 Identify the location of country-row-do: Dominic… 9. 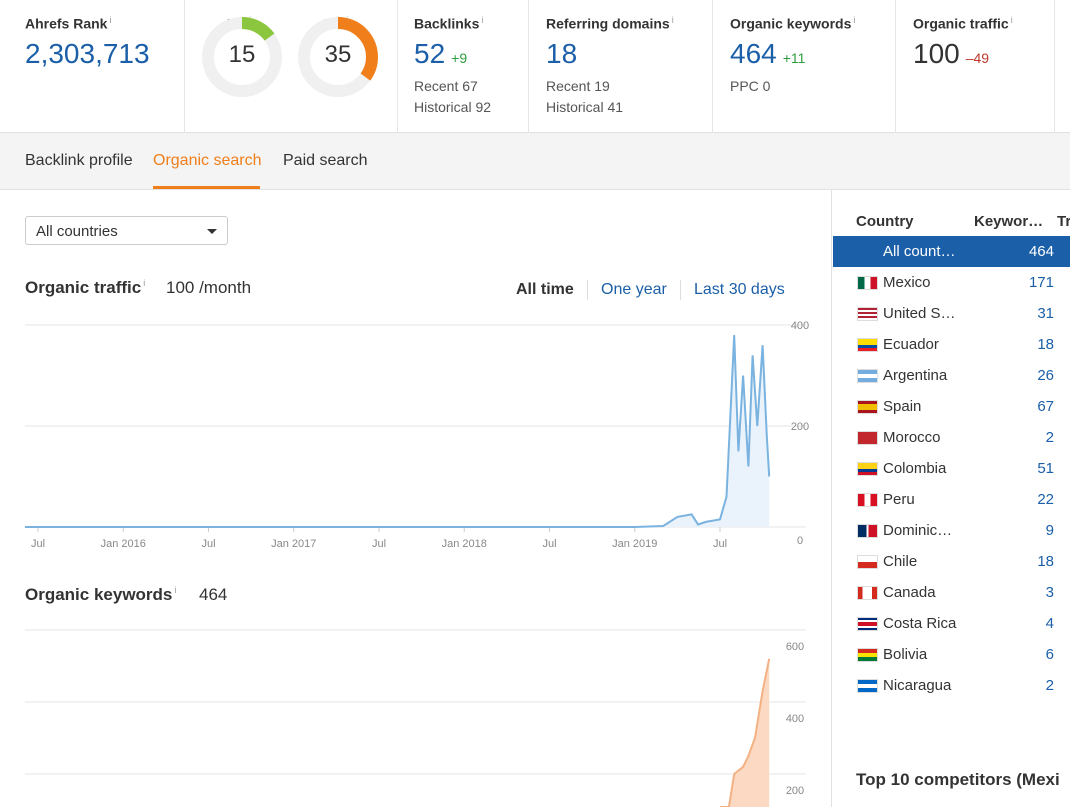
(951, 530).